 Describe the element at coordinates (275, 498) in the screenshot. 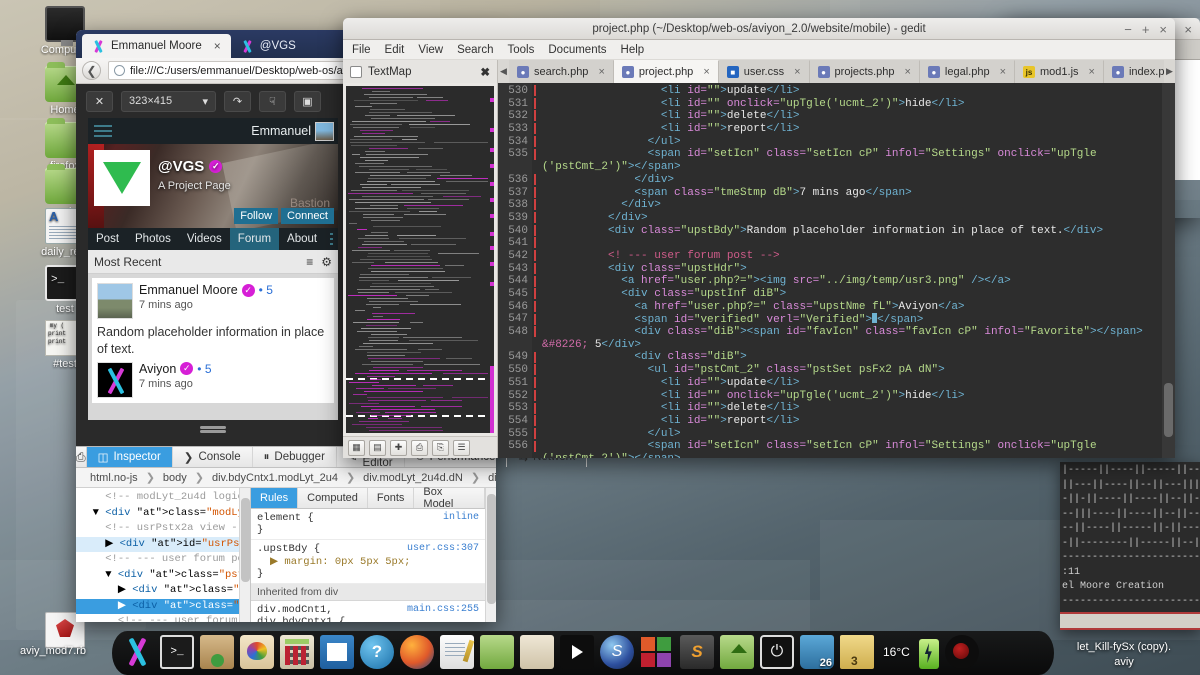

I see `tab-rules: Rules` at that location.